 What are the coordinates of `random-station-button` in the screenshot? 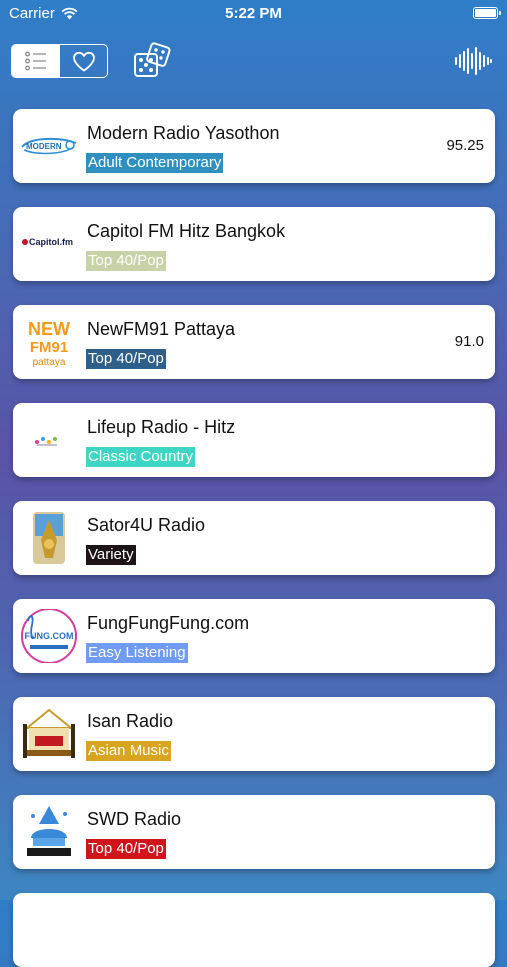 It's located at (153, 60).